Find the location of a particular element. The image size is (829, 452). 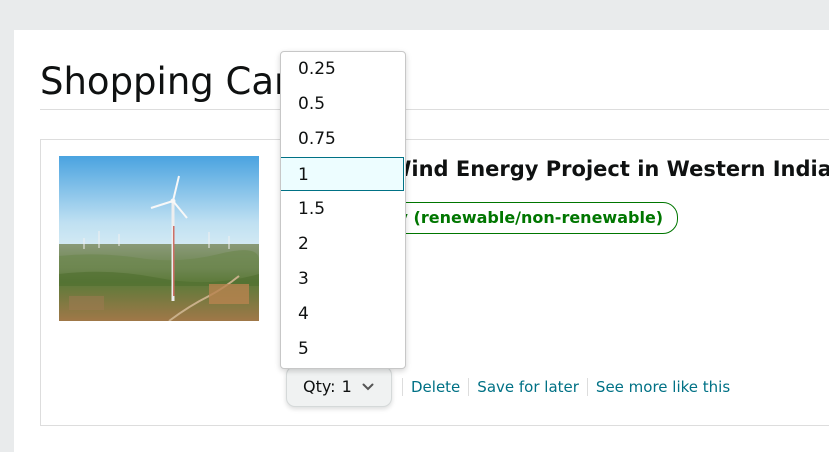

quantity-option: 5 is located at coordinates (343, 349).